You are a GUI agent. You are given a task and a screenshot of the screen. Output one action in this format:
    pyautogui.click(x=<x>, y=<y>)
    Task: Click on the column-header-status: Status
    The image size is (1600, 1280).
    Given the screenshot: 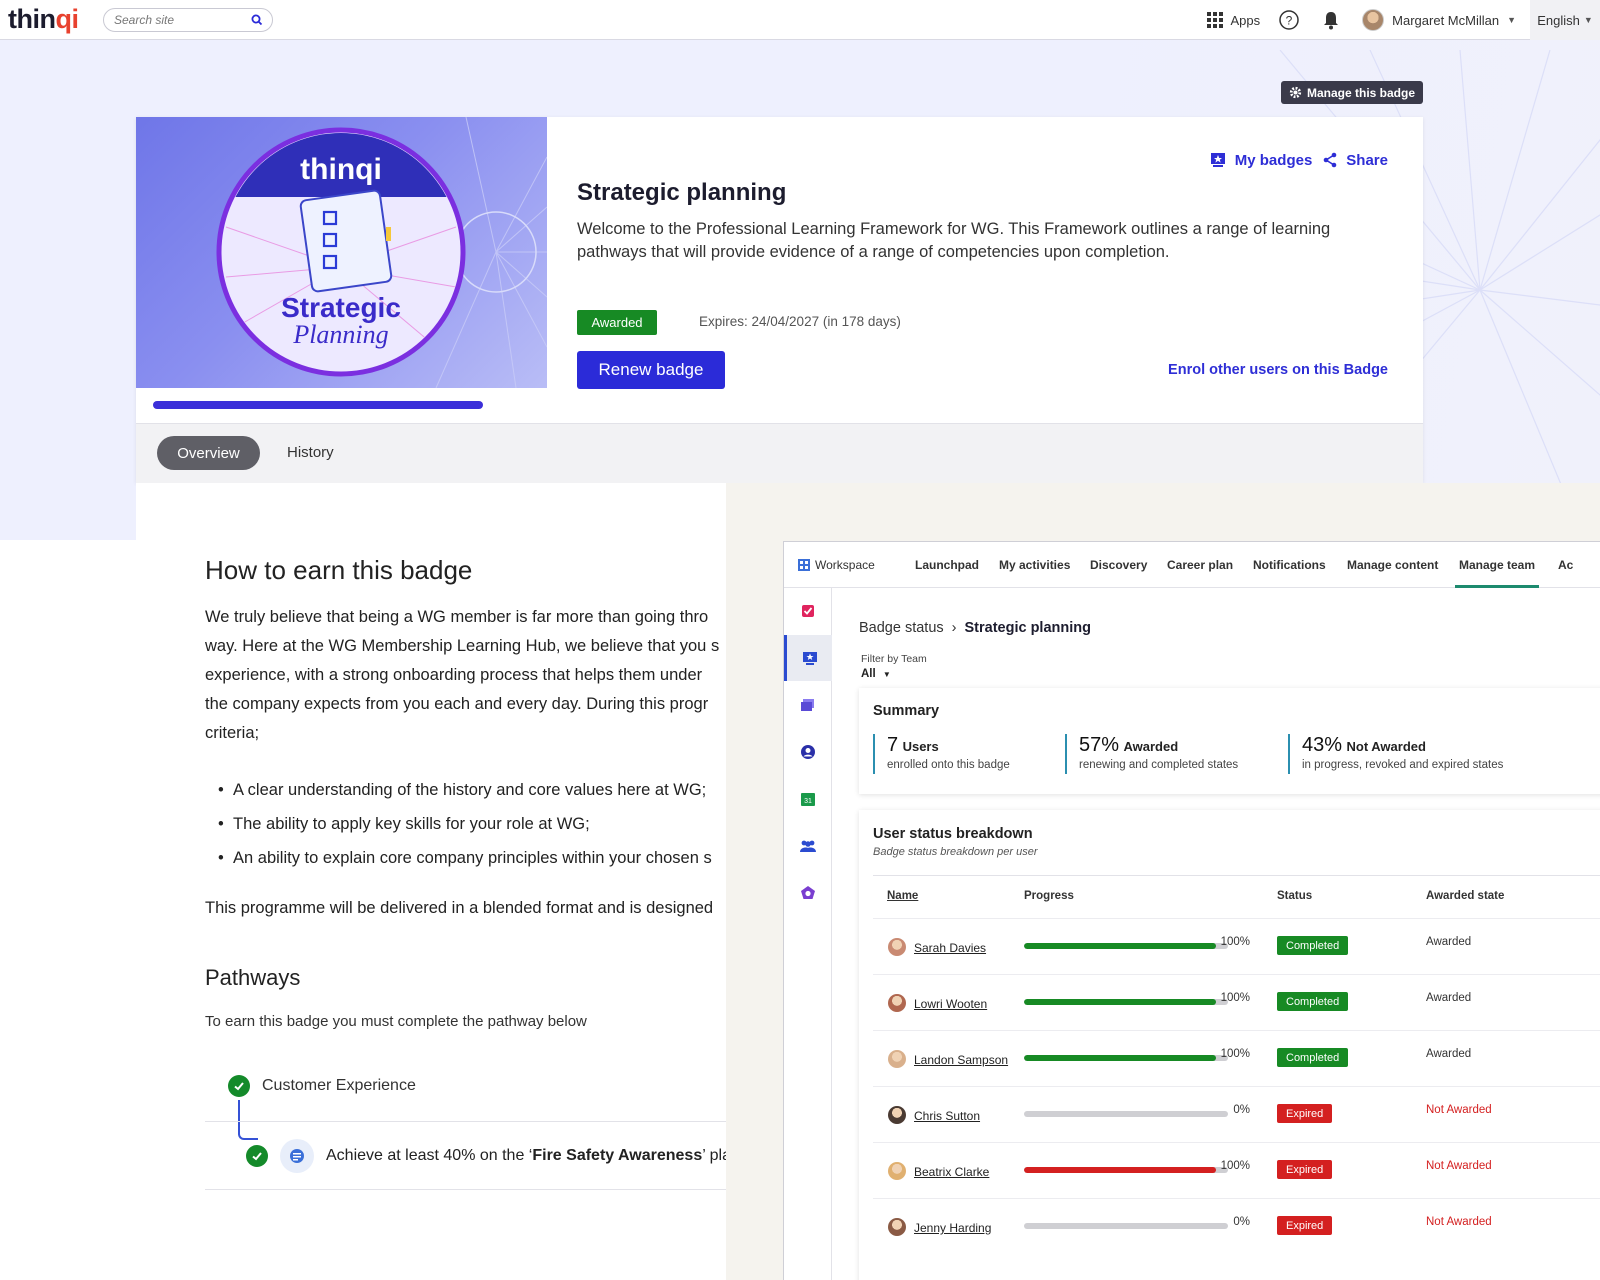 What is the action you would take?
    pyautogui.click(x=1295, y=896)
    